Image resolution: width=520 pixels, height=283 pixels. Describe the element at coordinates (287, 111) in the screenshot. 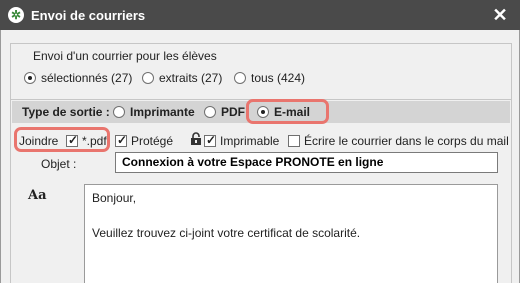

I see `email-highlight` at that location.